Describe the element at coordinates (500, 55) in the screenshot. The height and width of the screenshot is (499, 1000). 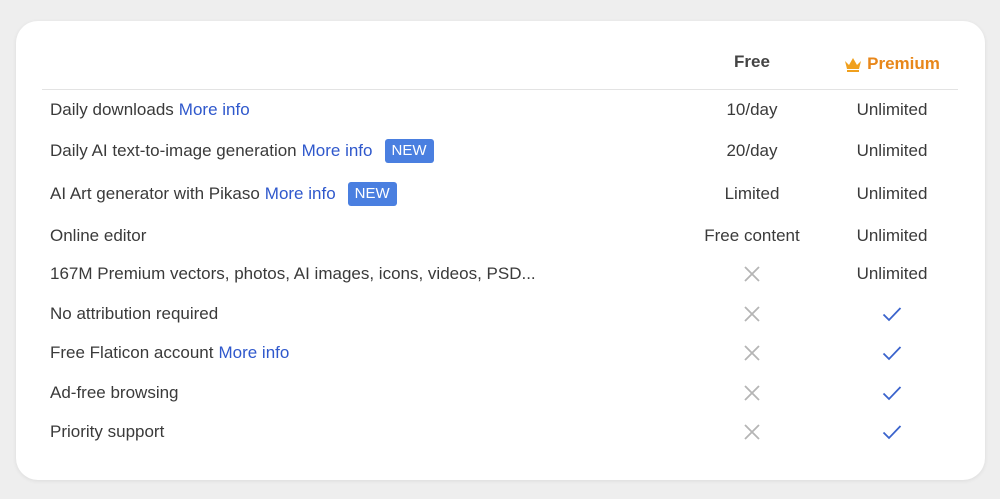
I see `table-header: Free Premium` at that location.